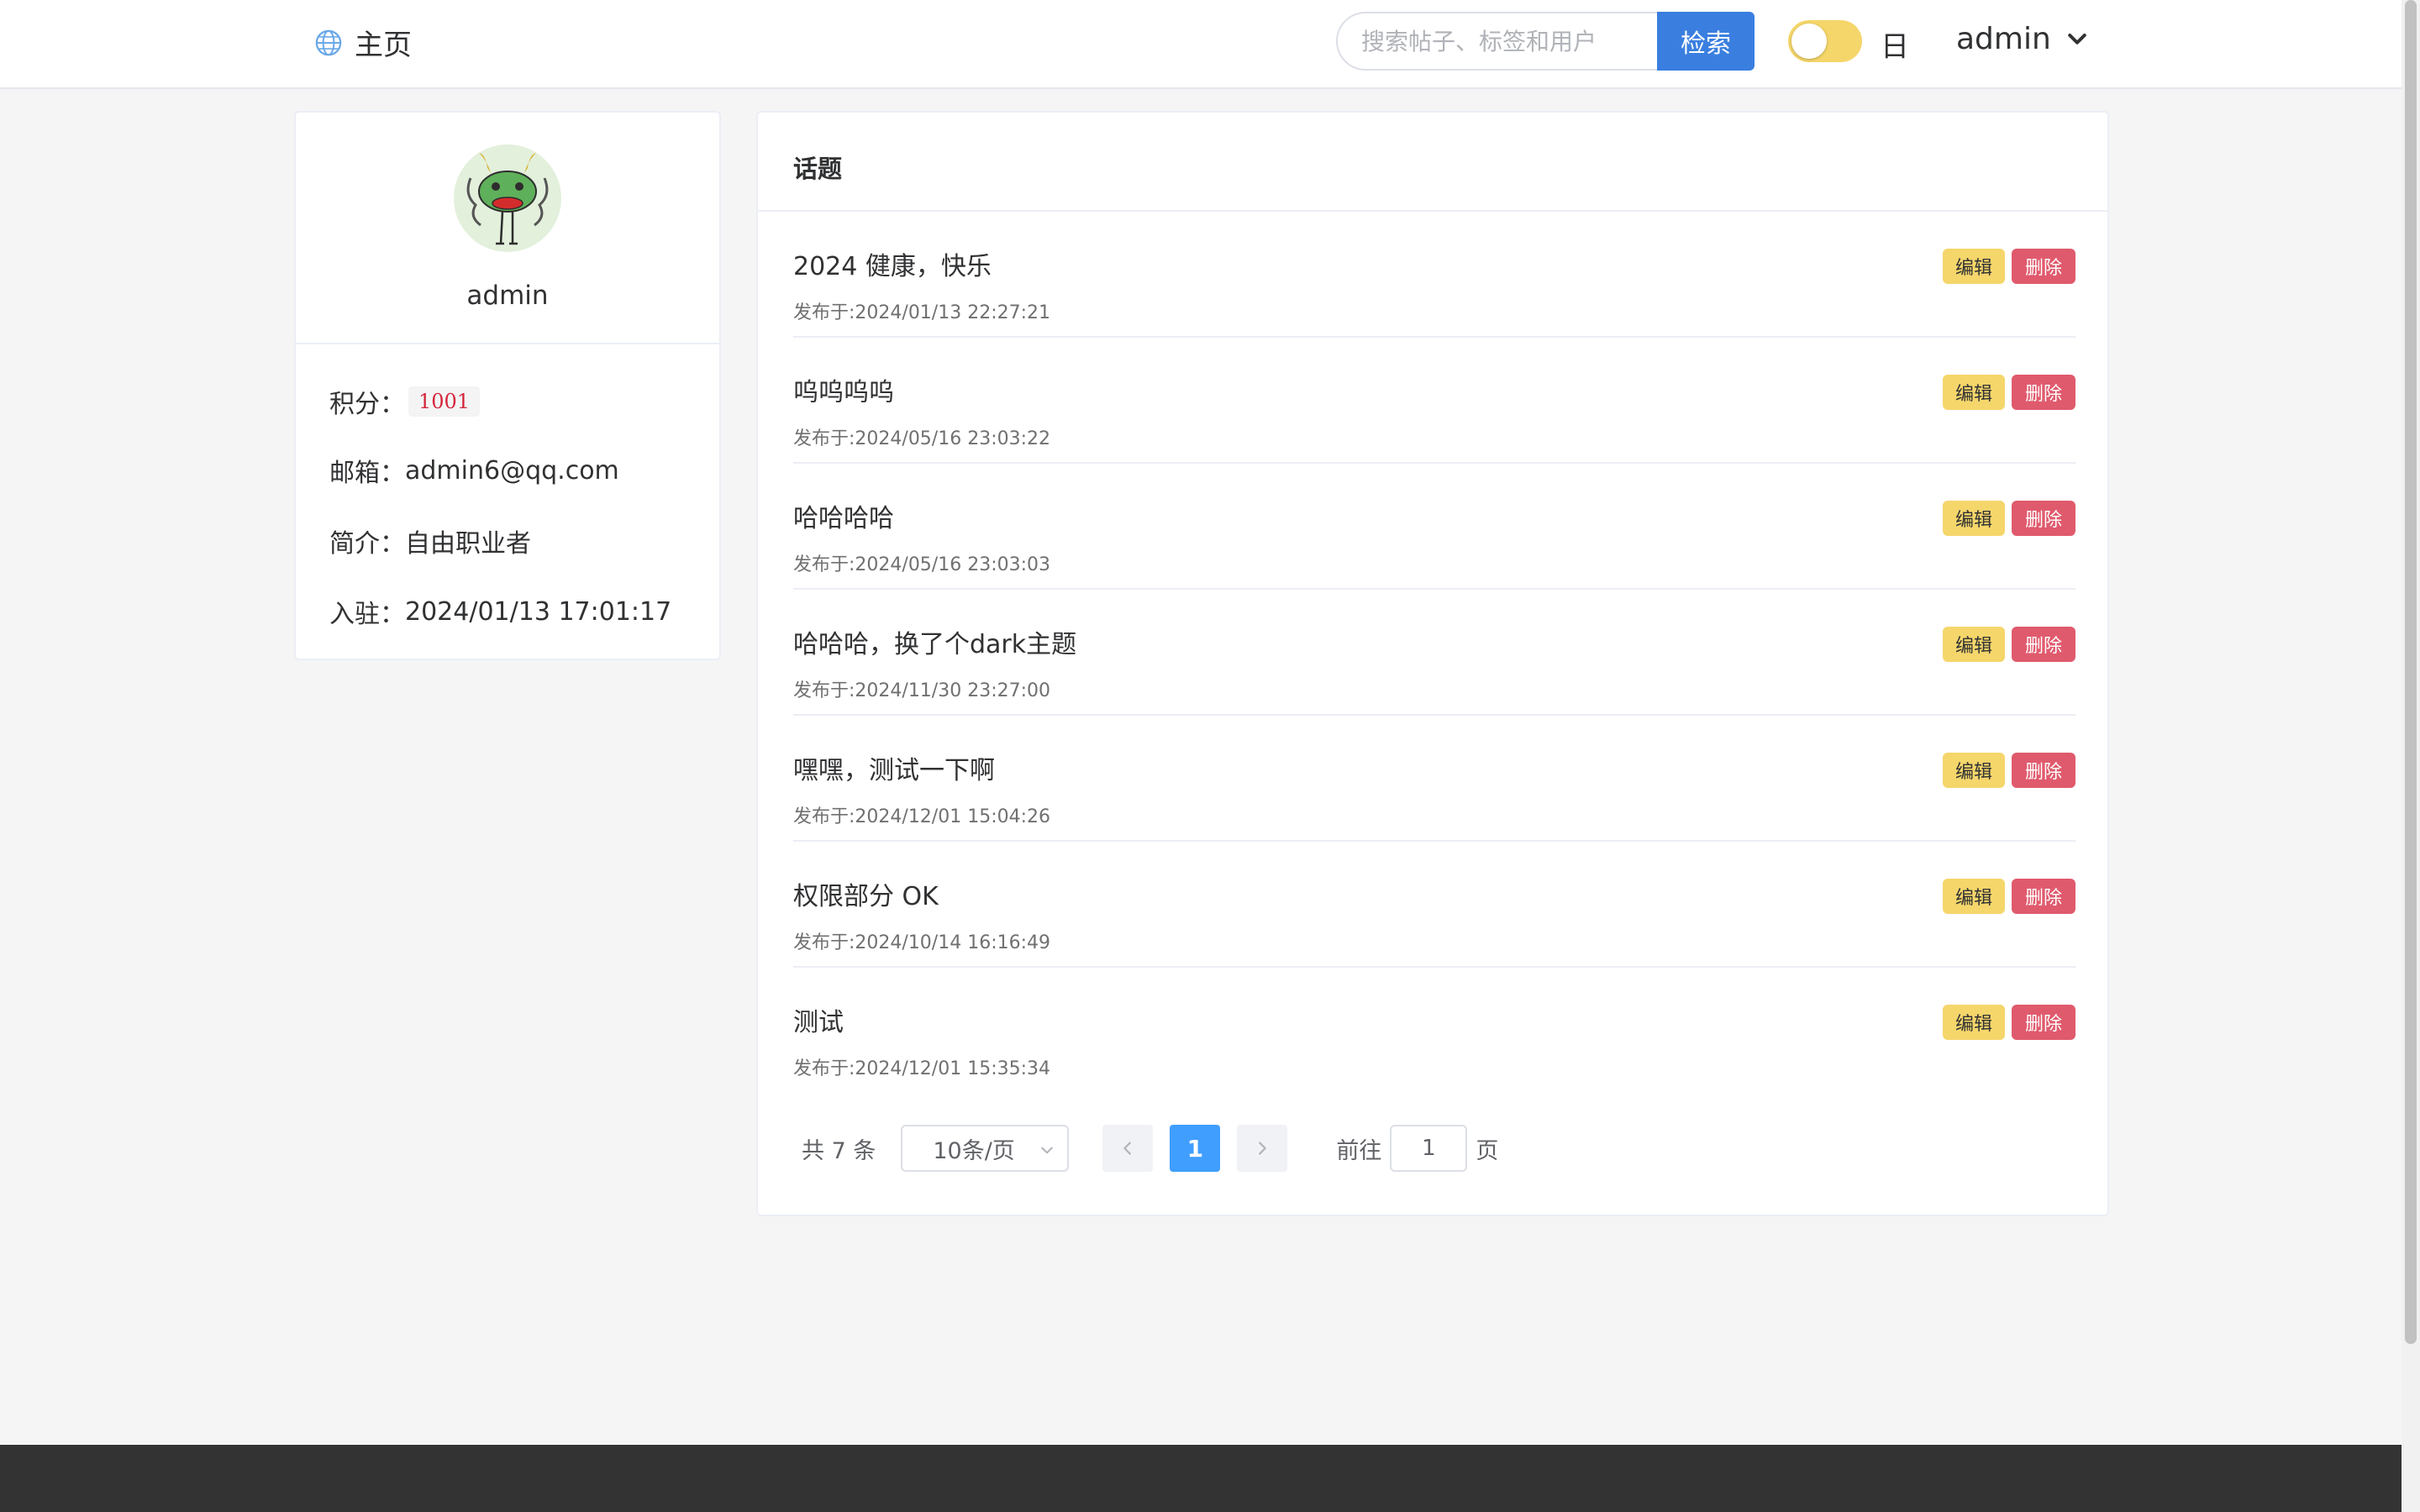  Describe the element at coordinates (367, 404) in the screenshot. I see `points-label: 积分：` at that location.